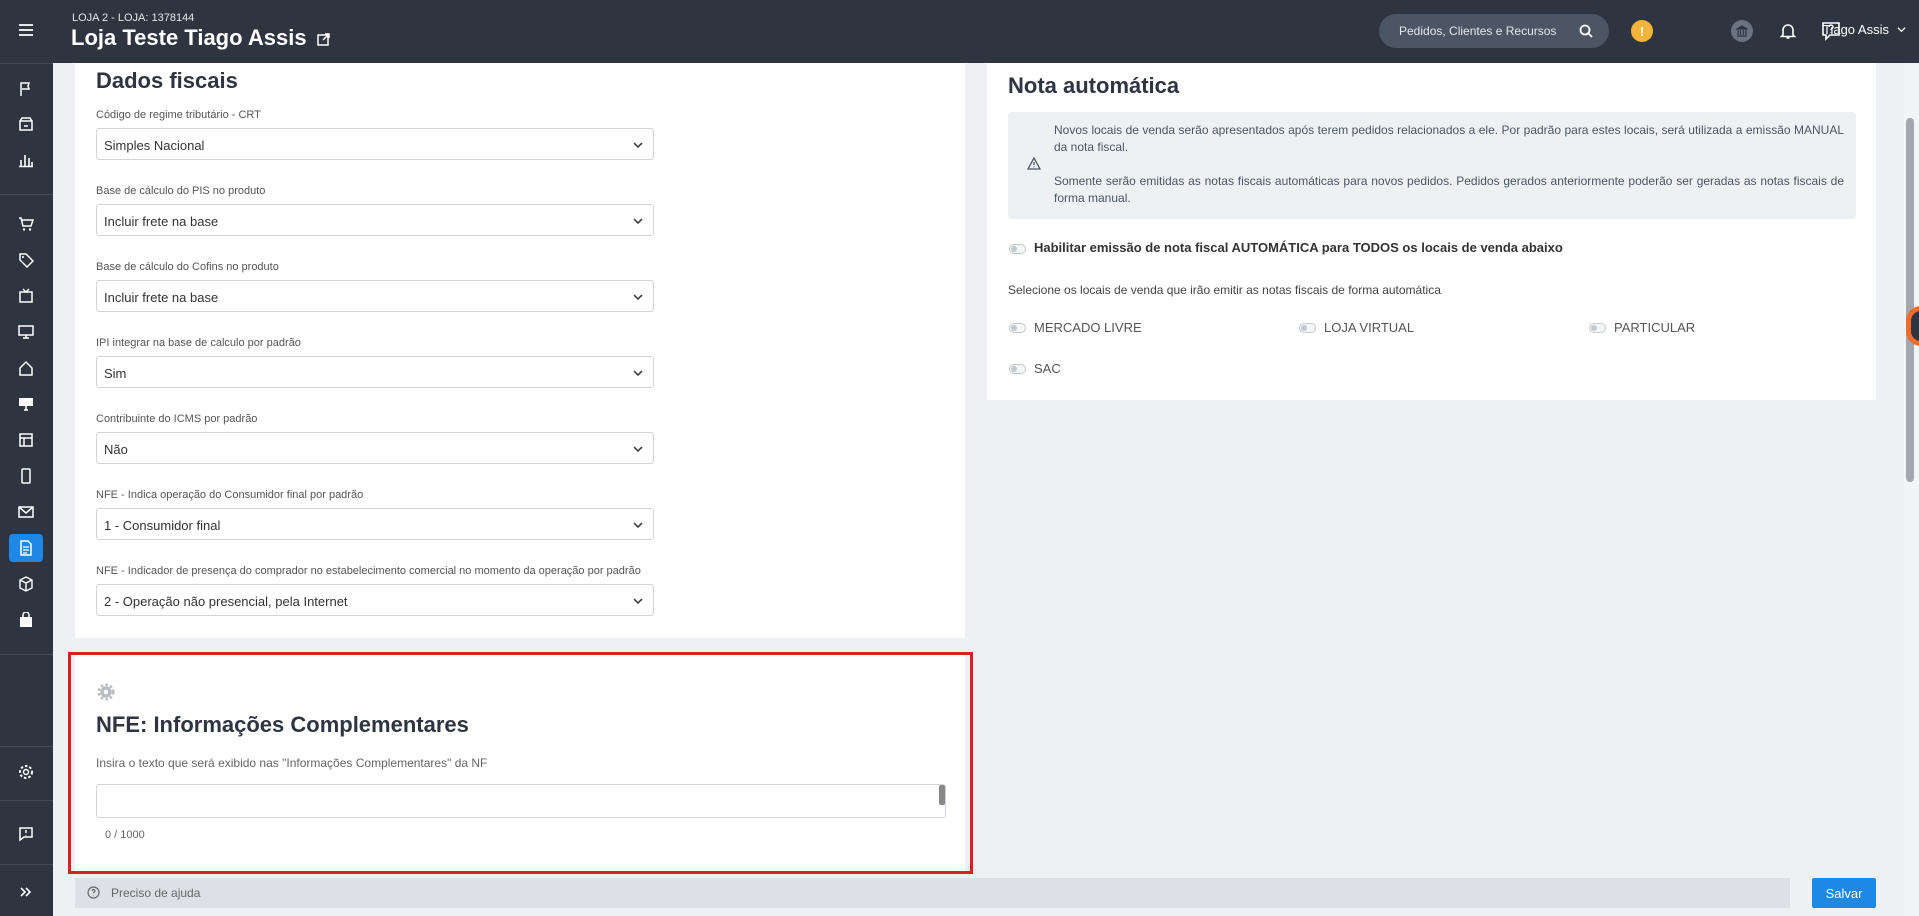 This screenshot has width=1919, height=916. I want to click on toggle-sac, so click(1017, 369).